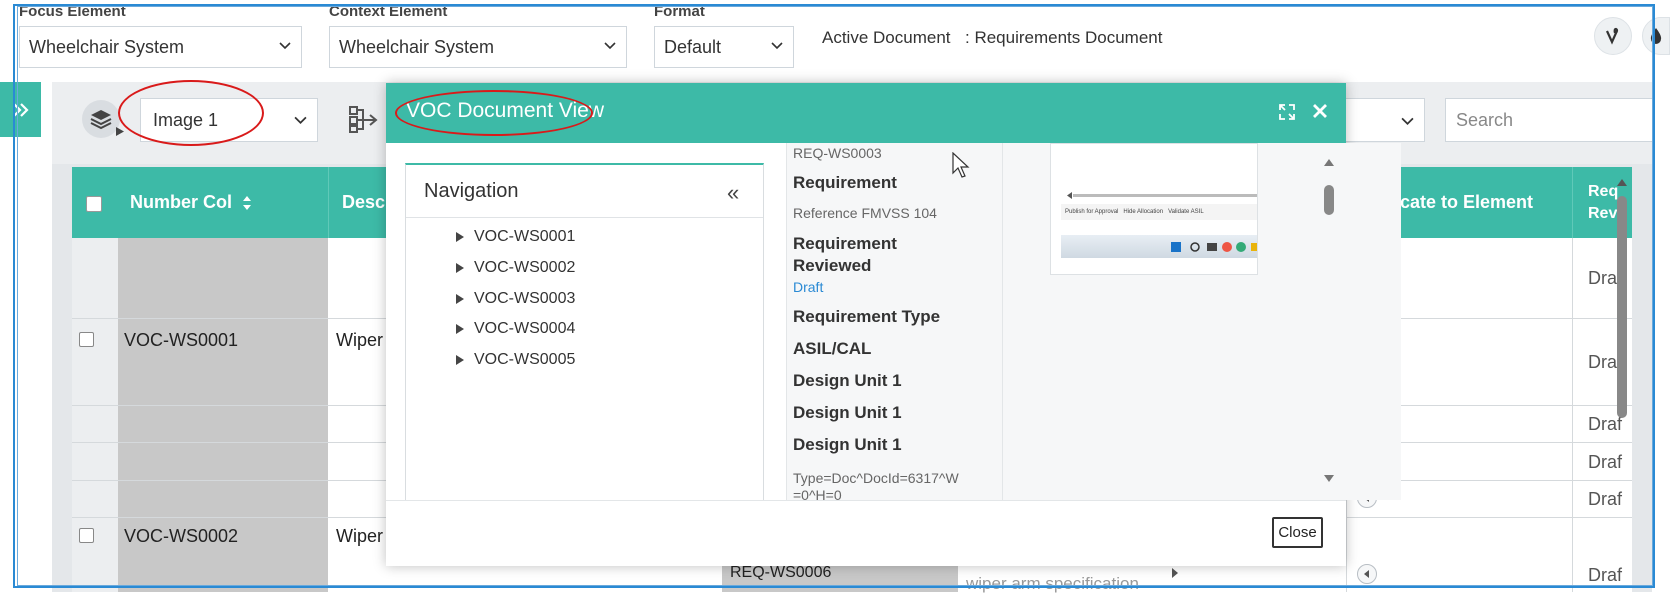 Image resolution: width=1670 pixels, height=594 pixels. I want to click on column-header-description: Descr, so click(367, 202).